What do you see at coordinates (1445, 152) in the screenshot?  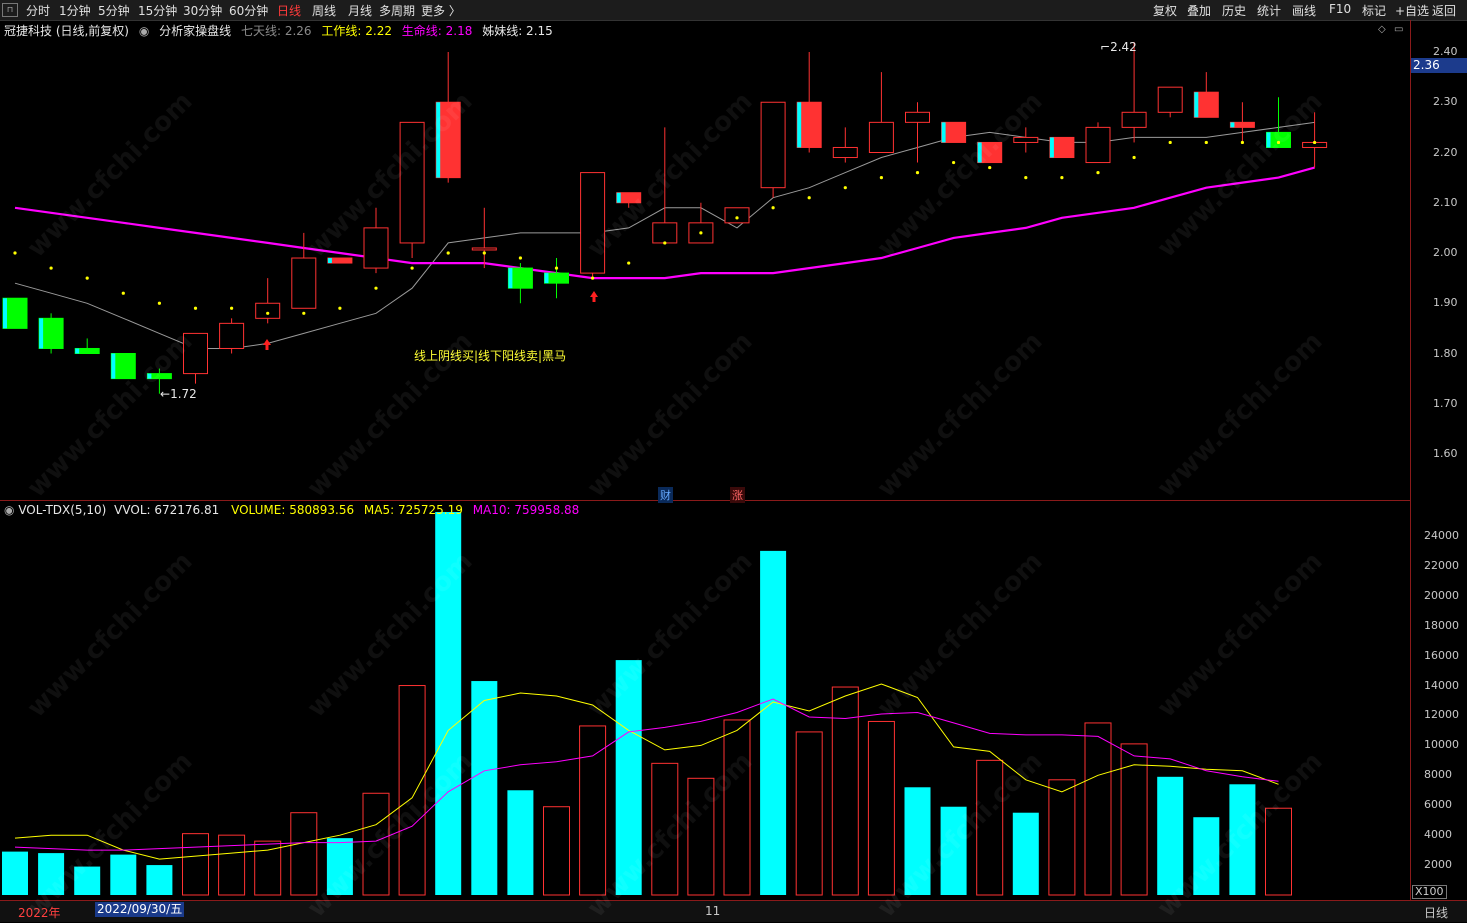 I see `price-tick: 2.20` at bounding box center [1445, 152].